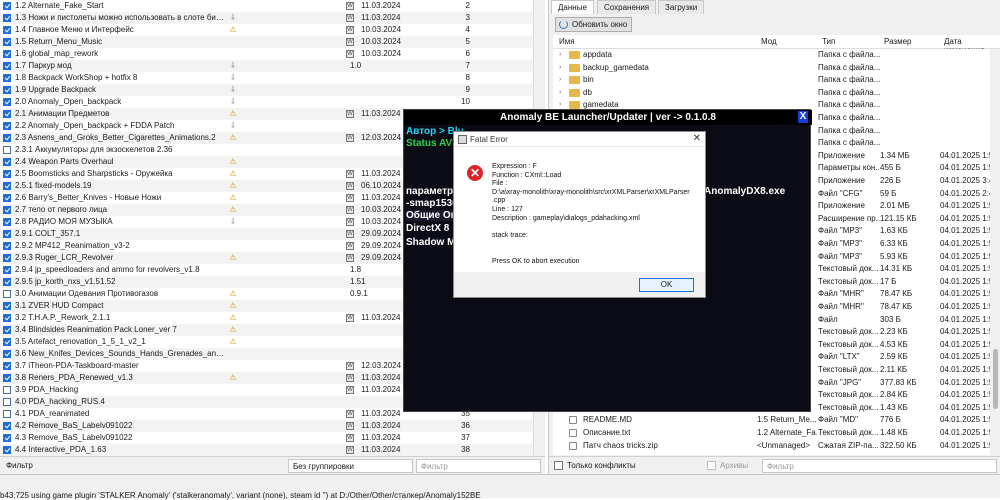  What do you see at coordinates (272, 438) in the screenshot?
I see `mod-row: 4.3 Remove_BaS_Labelv091022 W 11.03.2024 37` at bounding box center [272, 438].